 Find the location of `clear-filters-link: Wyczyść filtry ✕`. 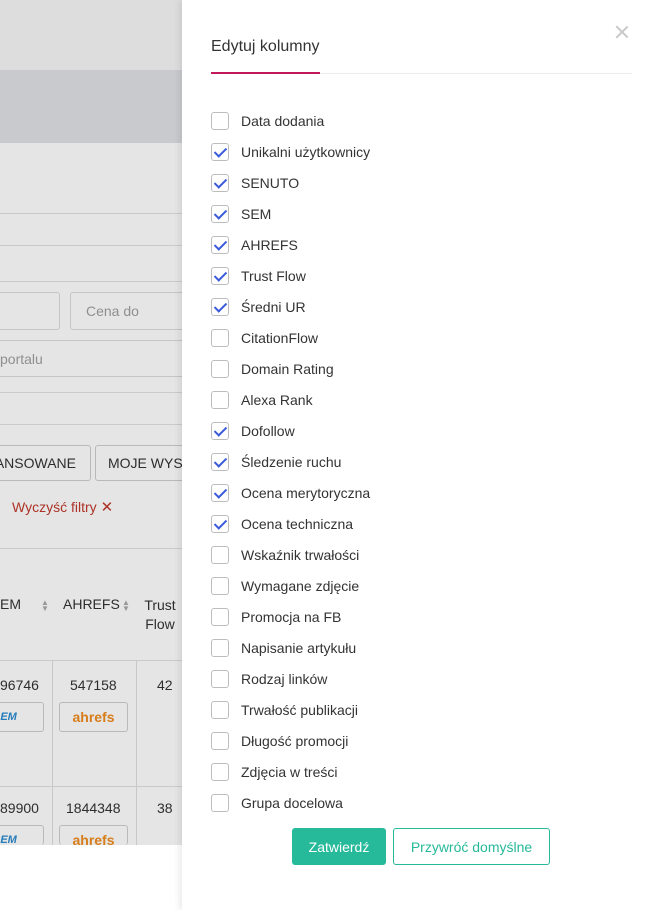

clear-filters-link: Wyczyść filtry ✕ is located at coordinates (62, 507).